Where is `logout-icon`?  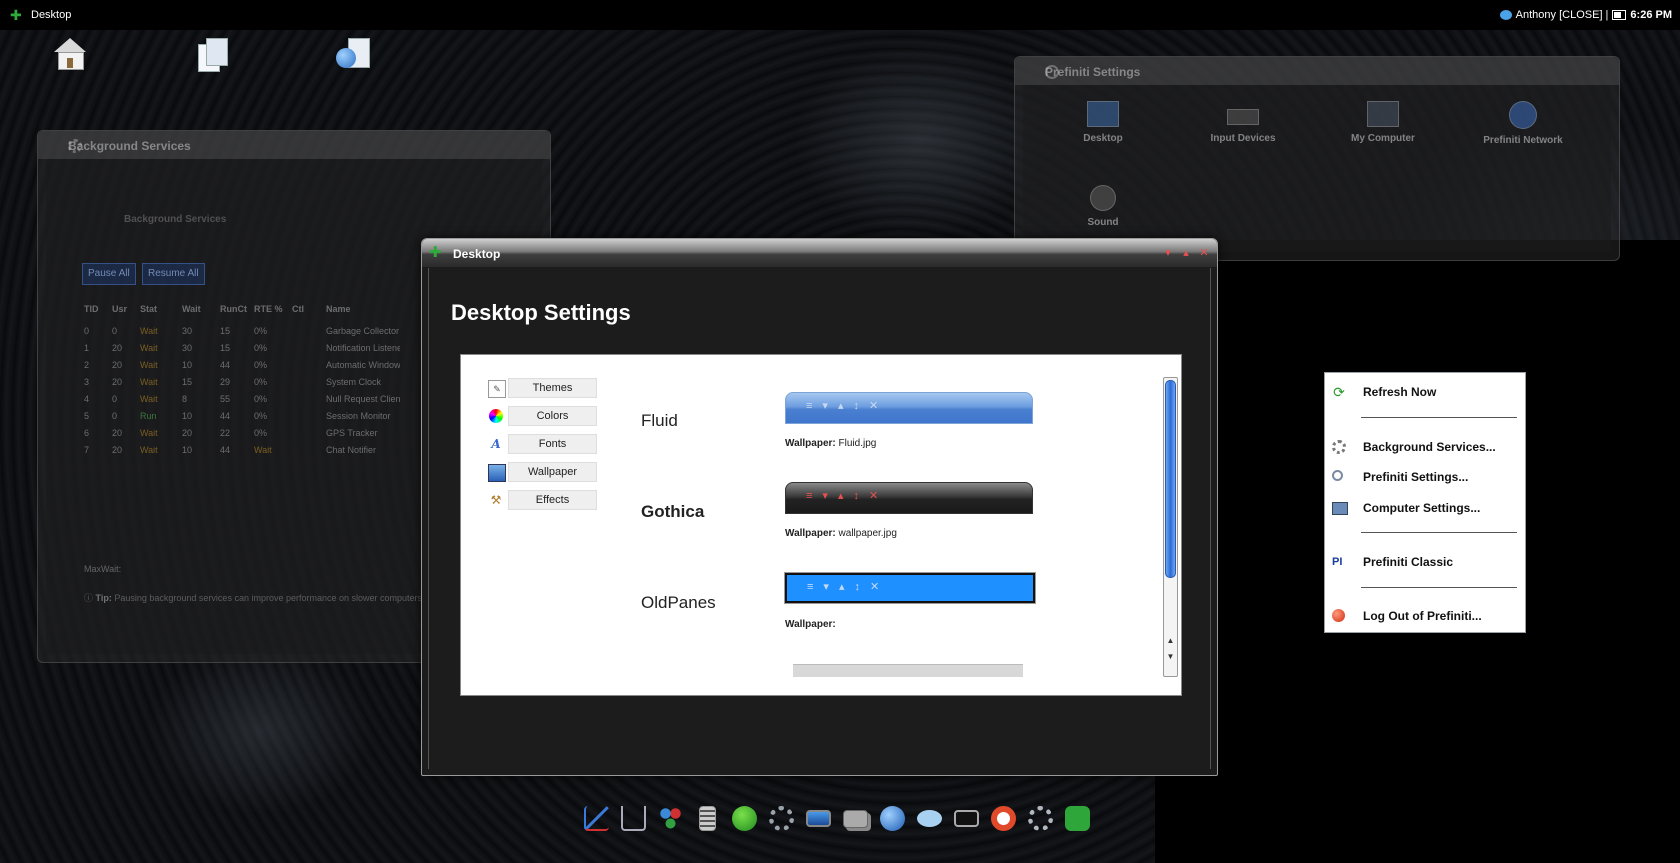
logout-icon is located at coordinates (1338, 615).